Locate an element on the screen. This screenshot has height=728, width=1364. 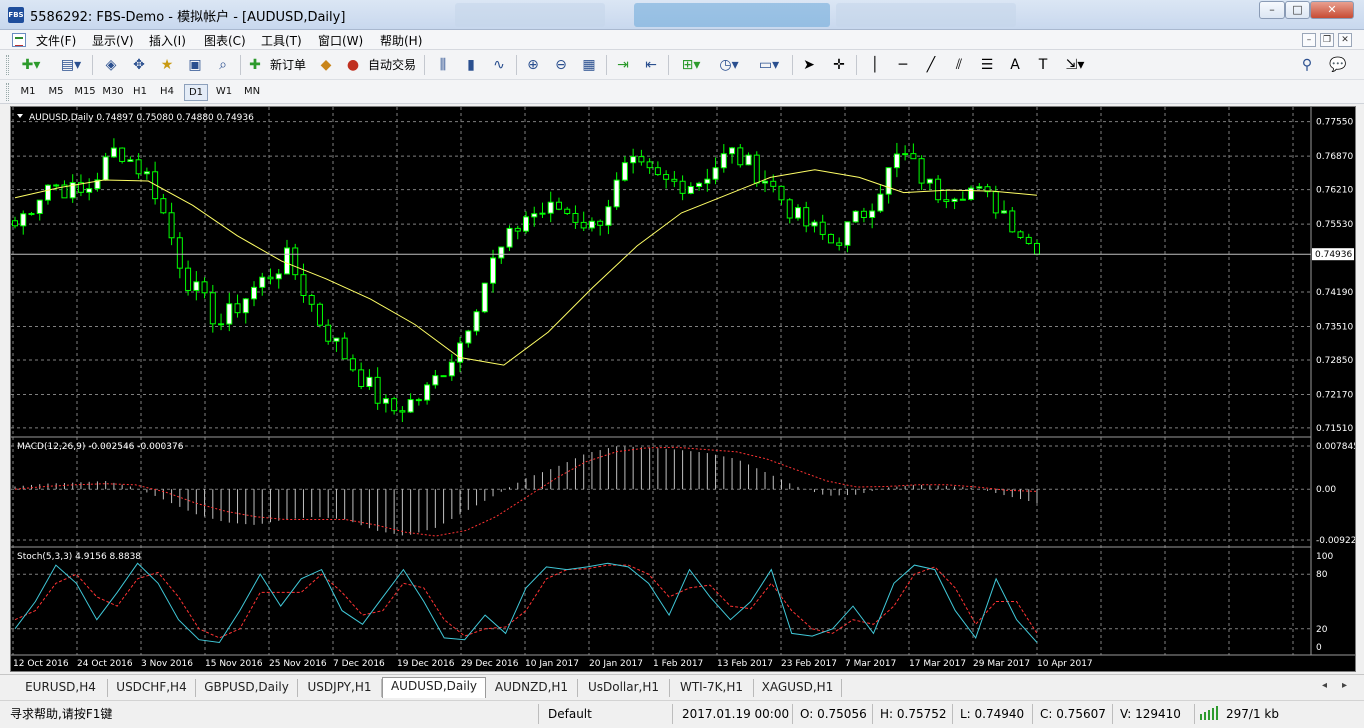
zoom-out-icon: ⊖ is located at coordinates (561, 65).